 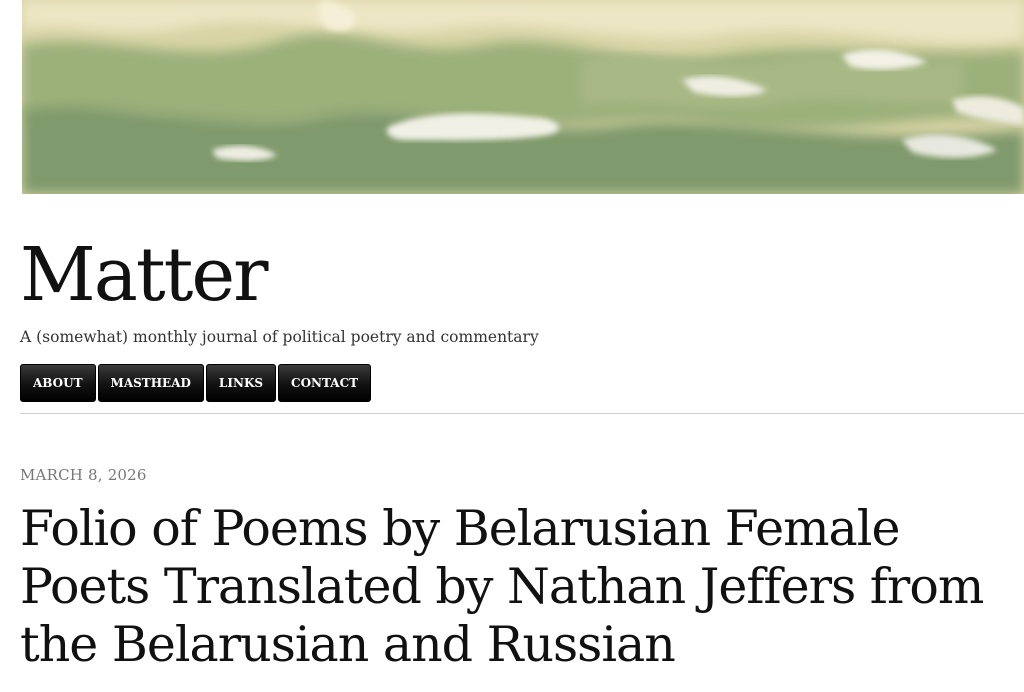 What do you see at coordinates (522, 413) in the screenshot?
I see `header-divider` at bounding box center [522, 413].